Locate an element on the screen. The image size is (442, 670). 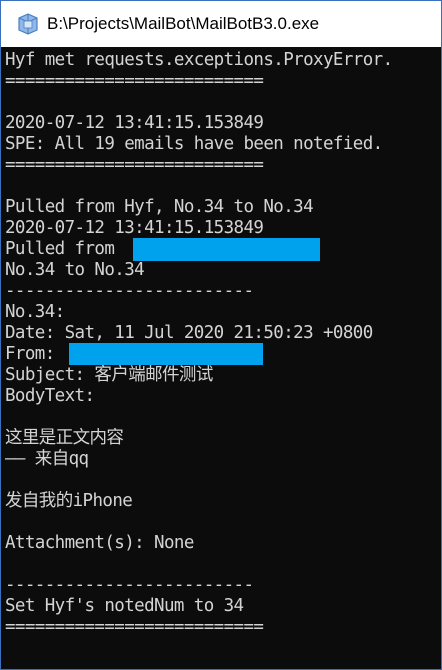
title-bar: B:\Projects\MailBot\MailBotB3.0.exe is located at coordinates (221, 24).